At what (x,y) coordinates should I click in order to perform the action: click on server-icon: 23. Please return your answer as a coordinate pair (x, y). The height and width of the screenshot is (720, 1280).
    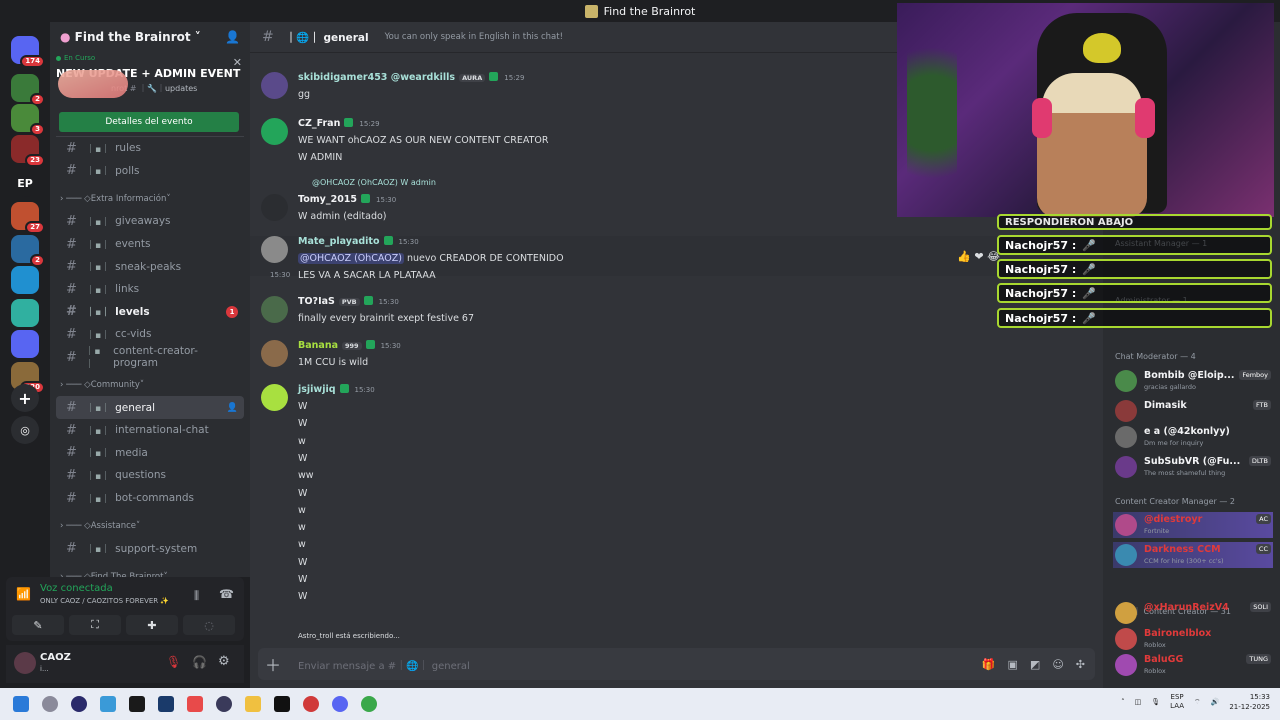
    Looking at the image, I should click on (28, 151).